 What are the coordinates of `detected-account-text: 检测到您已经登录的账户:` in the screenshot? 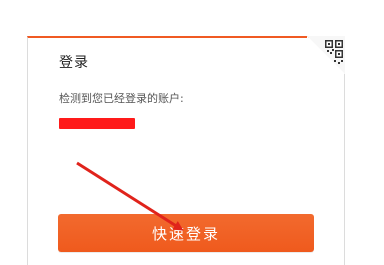 It's located at (121, 98).